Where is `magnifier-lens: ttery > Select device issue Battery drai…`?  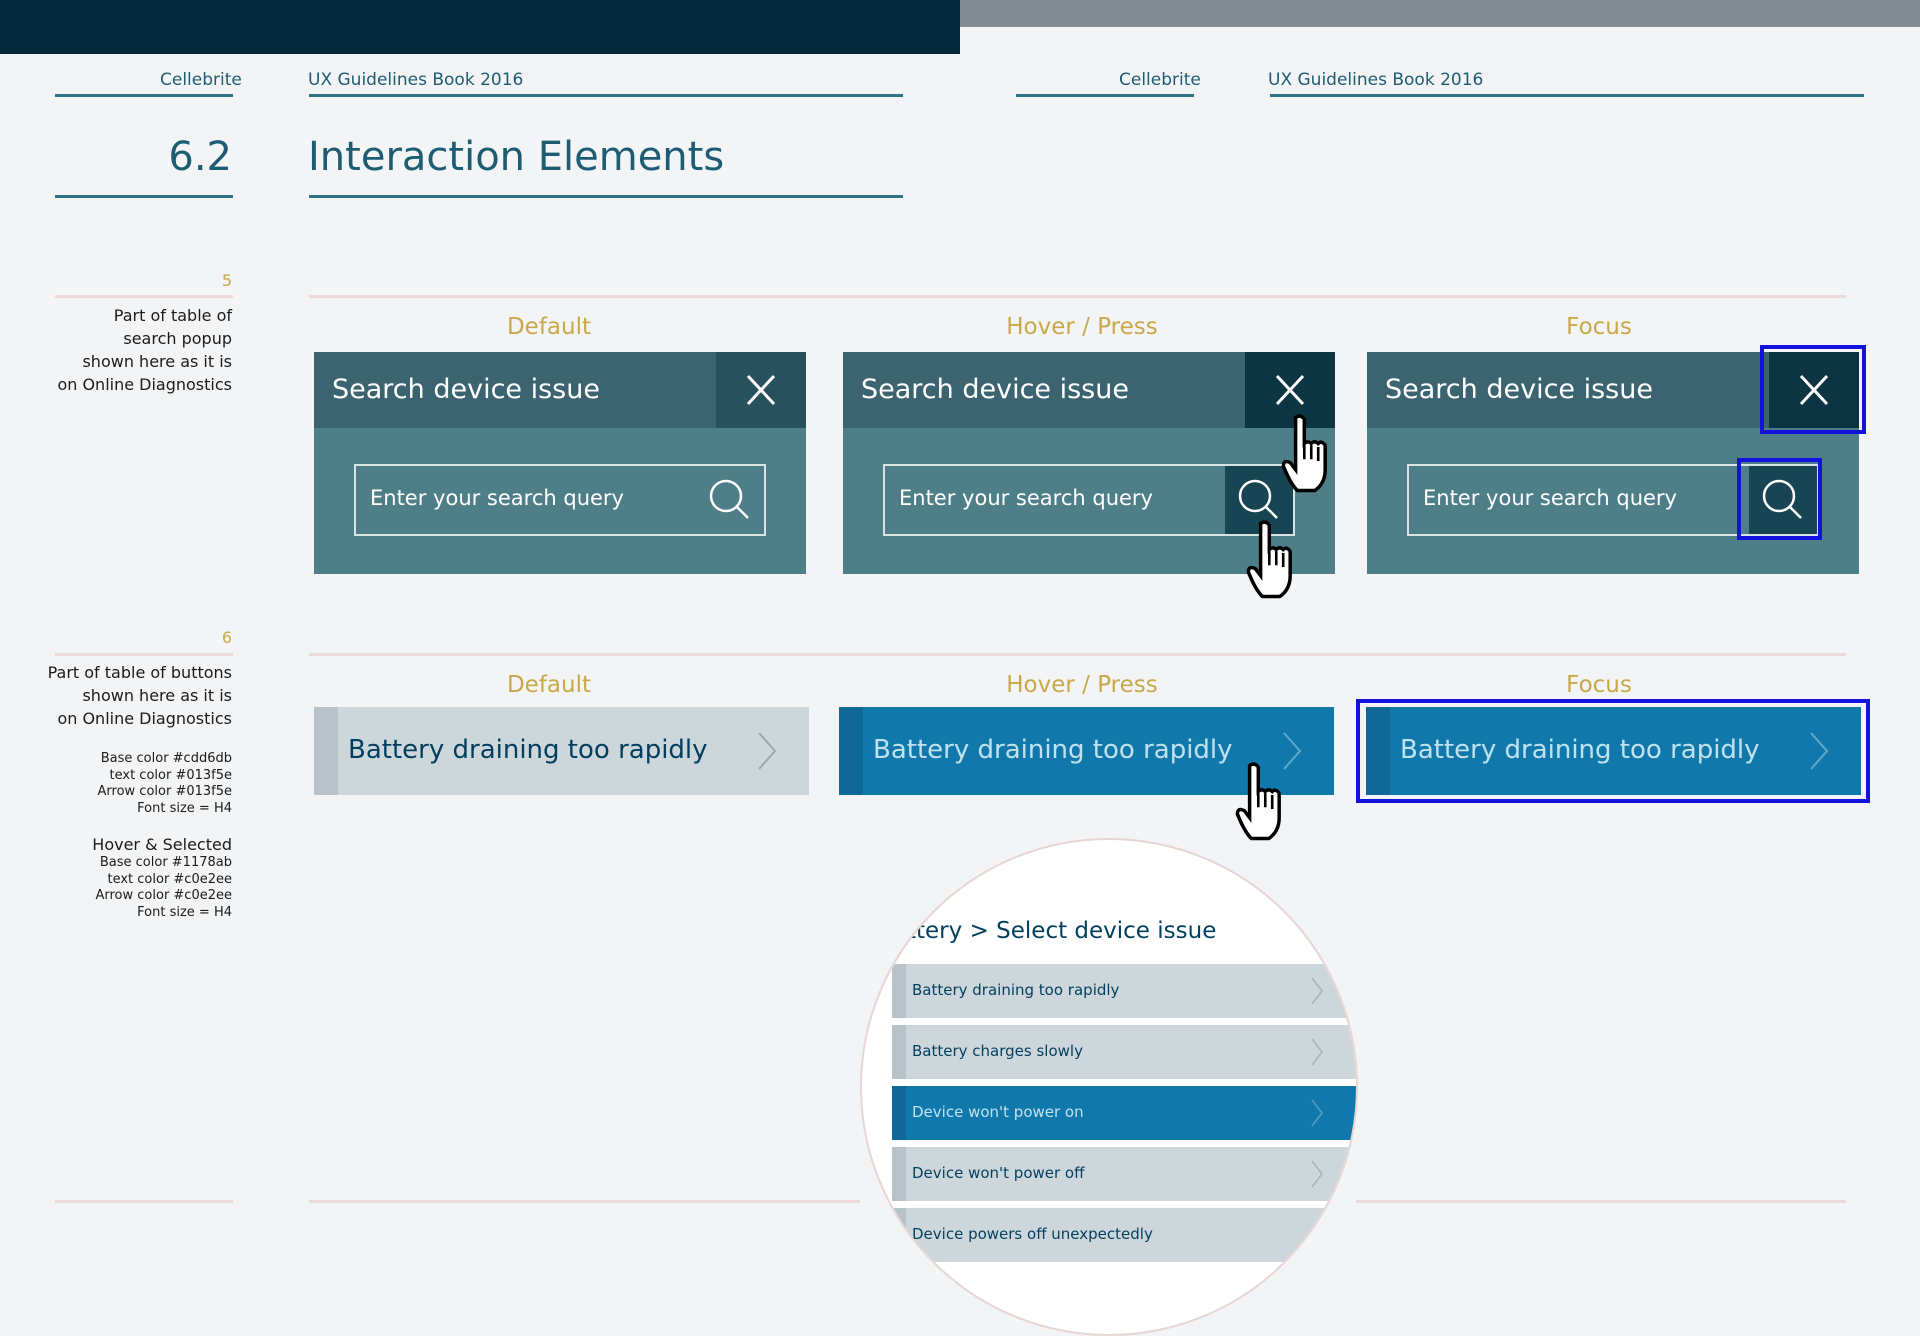 magnifier-lens: ttery > Select device issue Battery drai… is located at coordinates (1109, 1087).